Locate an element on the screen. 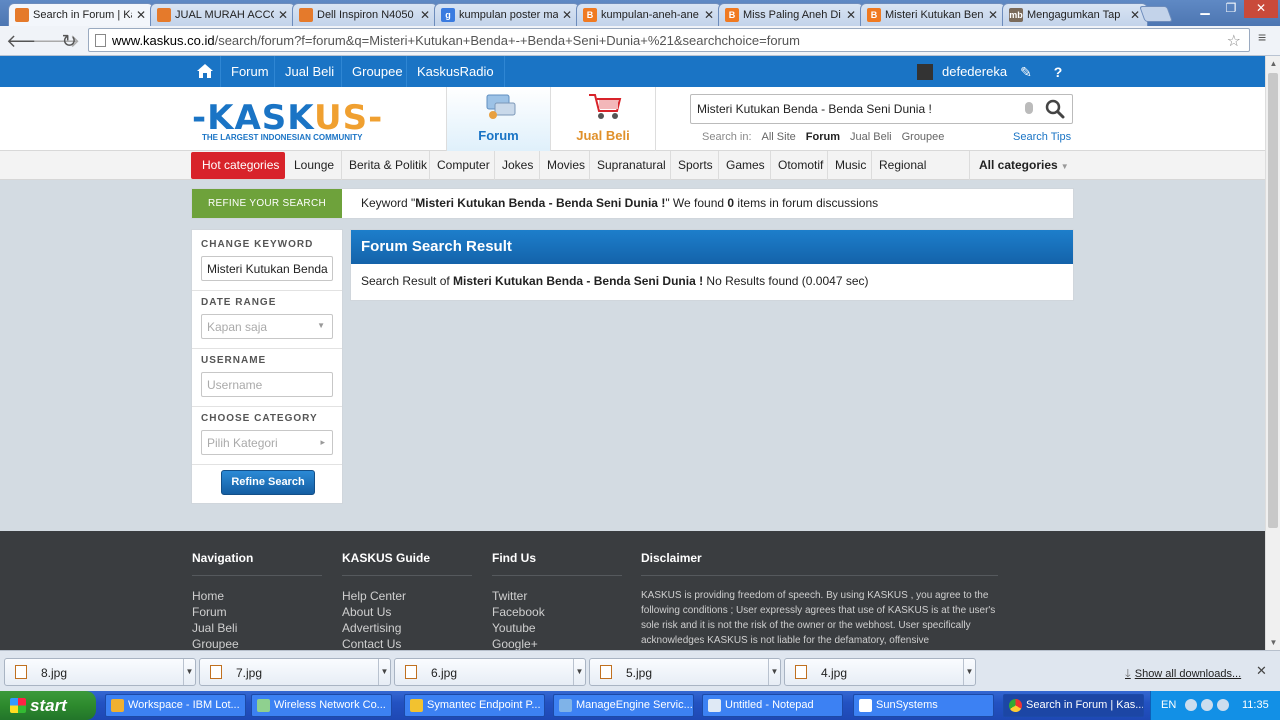 This screenshot has height=720, width=1280. minimize-icon: ▁ is located at coordinates (1205, 9).